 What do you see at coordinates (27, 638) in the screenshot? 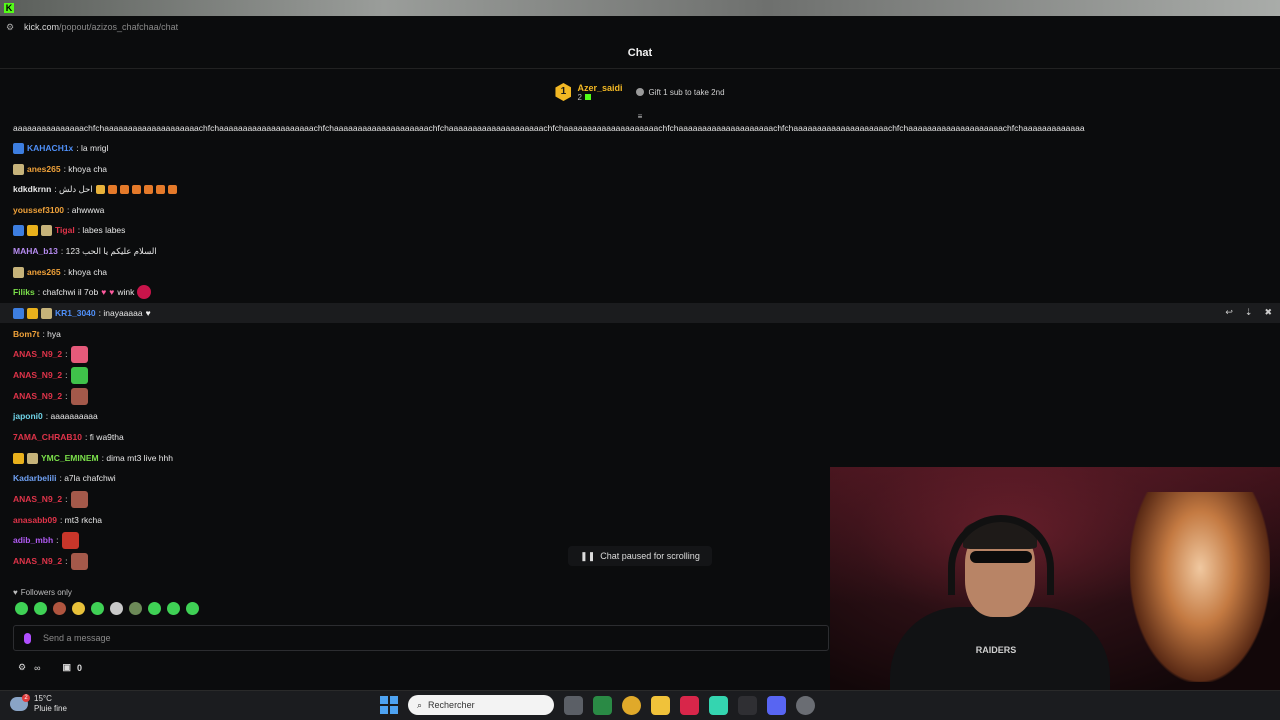
I see `mic-icon` at bounding box center [27, 638].